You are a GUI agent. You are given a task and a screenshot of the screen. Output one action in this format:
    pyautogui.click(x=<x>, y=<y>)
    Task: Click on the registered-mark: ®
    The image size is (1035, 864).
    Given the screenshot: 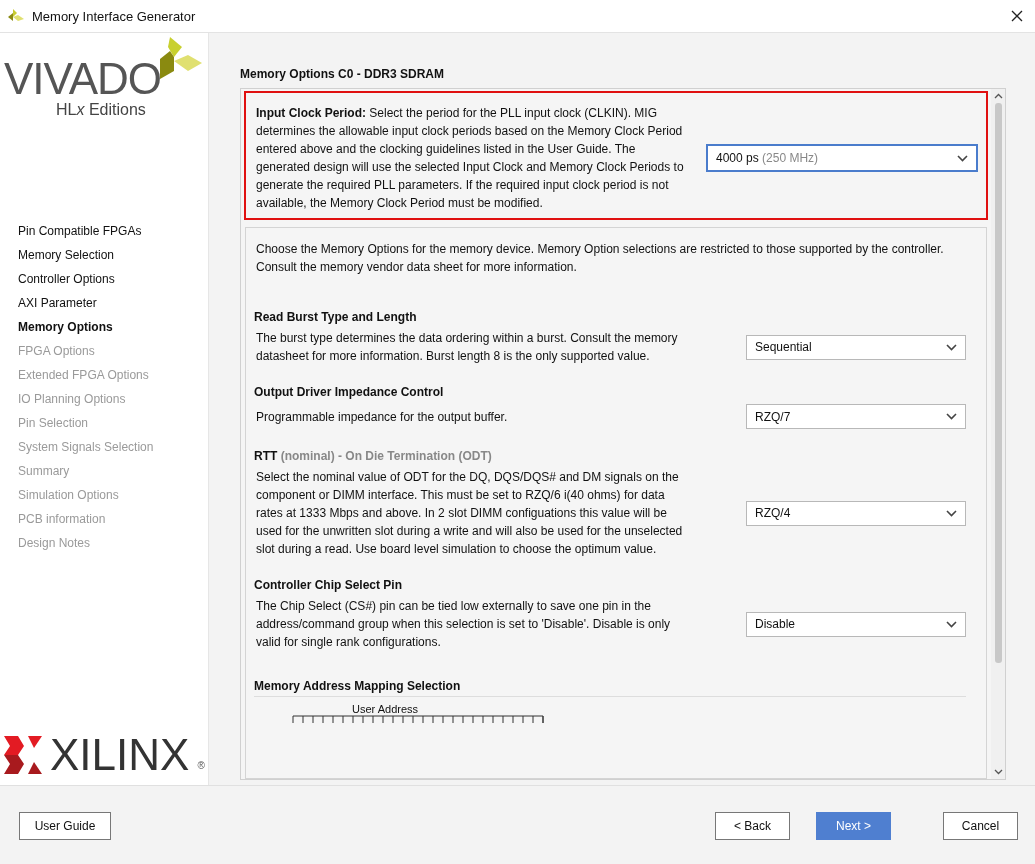 What is the action you would take?
    pyautogui.click(x=201, y=765)
    